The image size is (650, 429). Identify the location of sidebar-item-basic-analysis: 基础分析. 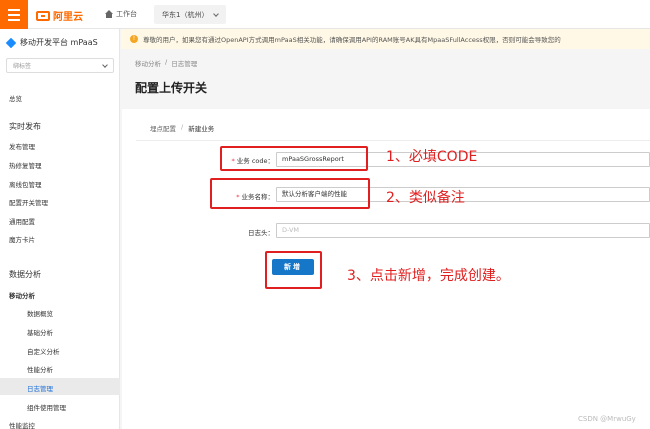
(40, 332).